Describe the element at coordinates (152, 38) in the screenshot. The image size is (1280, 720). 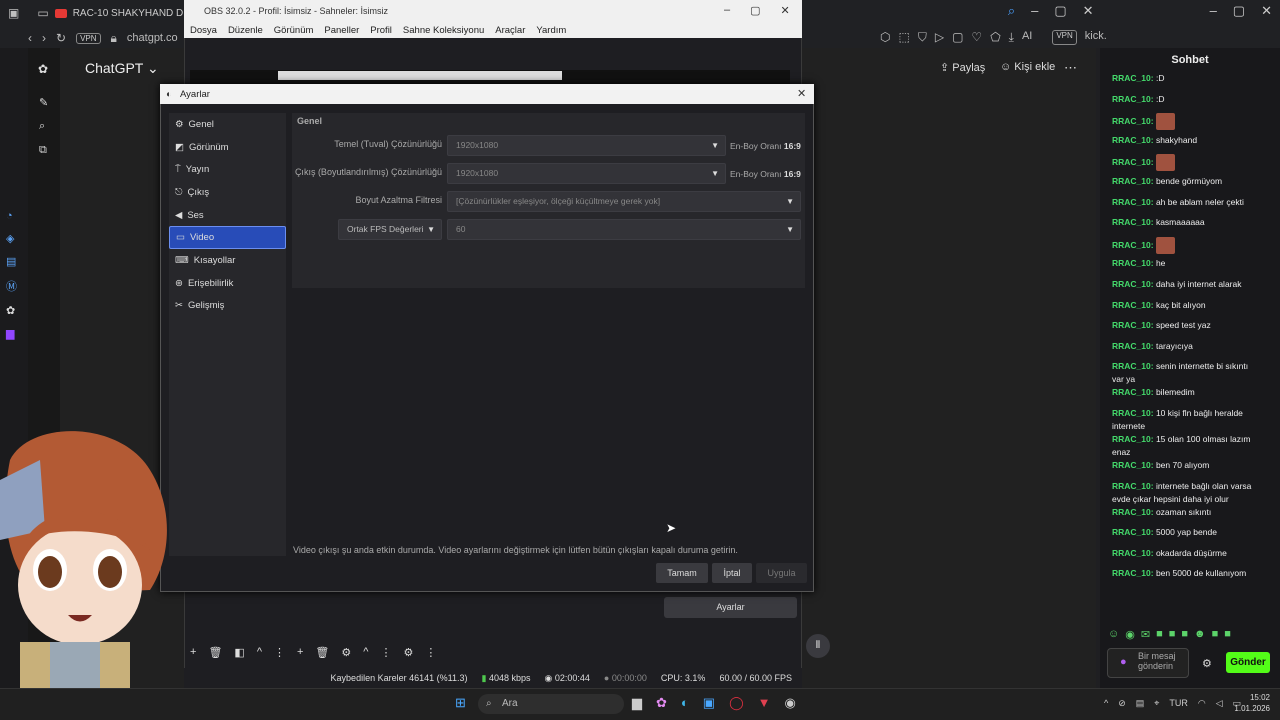
I see `url-text: chatgpt.co` at that location.